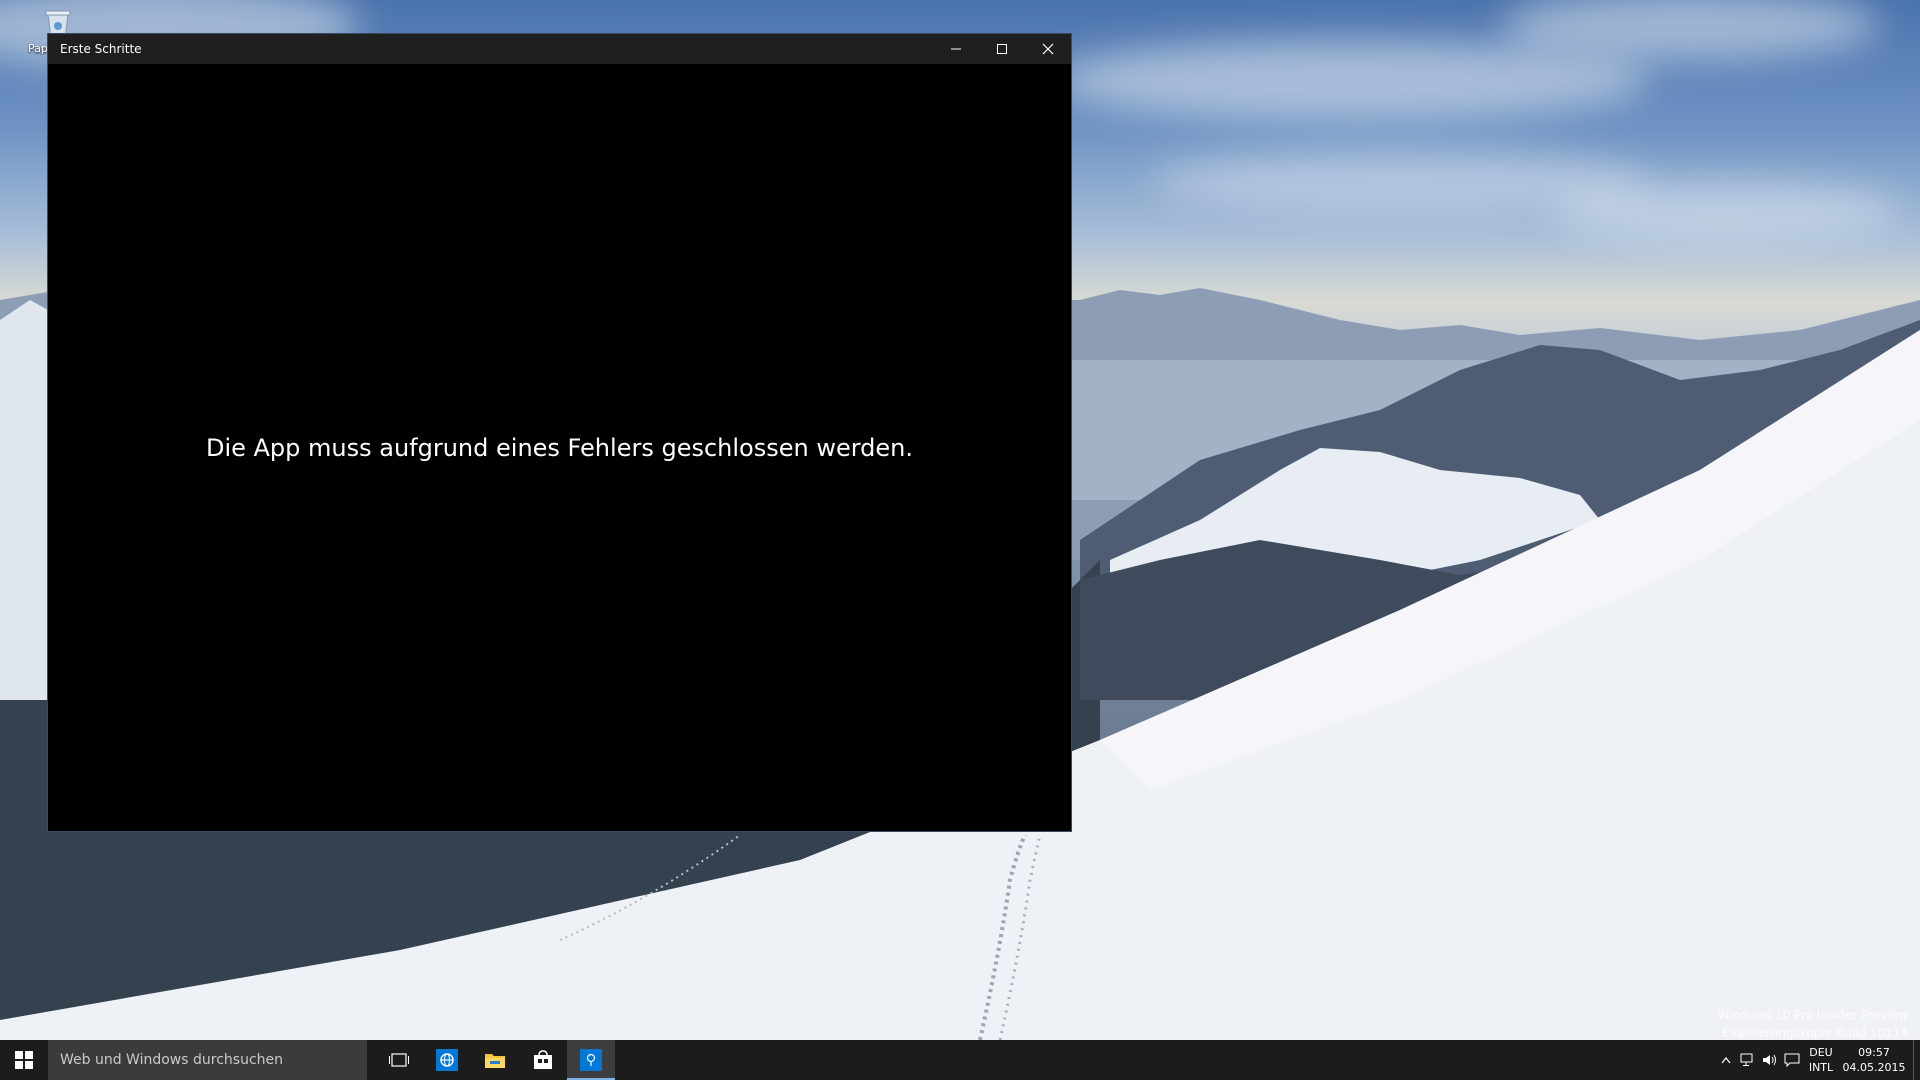  What do you see at coordinates (1812, 1015) in the screenshot?
I see `watermark-line-1: Windows 10 Pro Insider Preview` at bounding box center [1812, 1015].